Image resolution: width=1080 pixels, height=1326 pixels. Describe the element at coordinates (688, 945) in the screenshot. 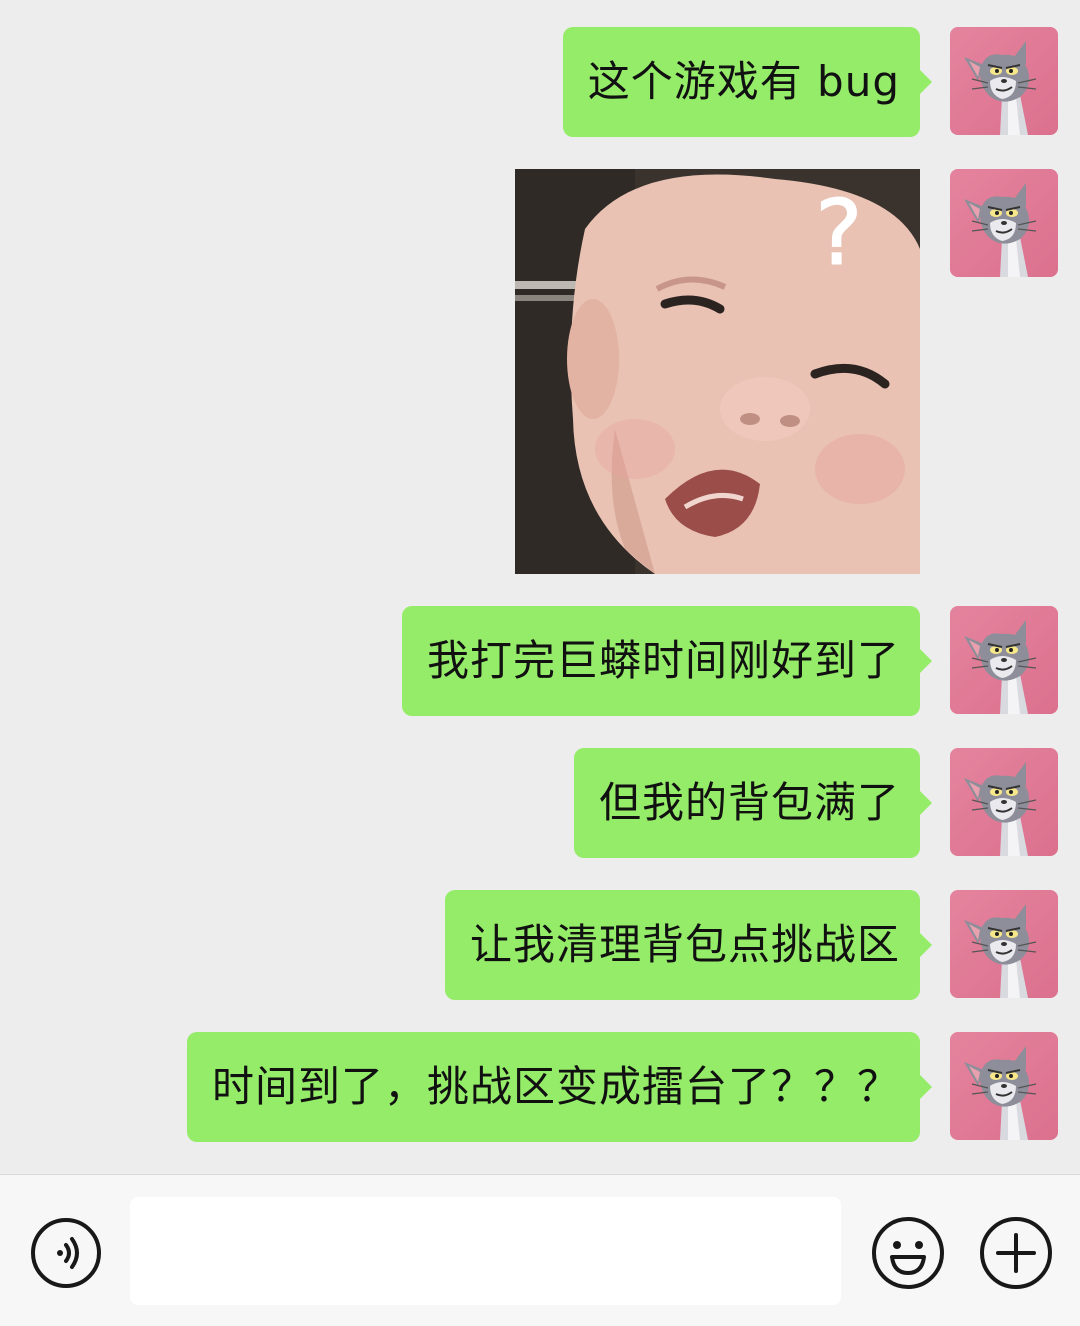

I see `message-bubble: 让我清理背包点挑战区` at that location.